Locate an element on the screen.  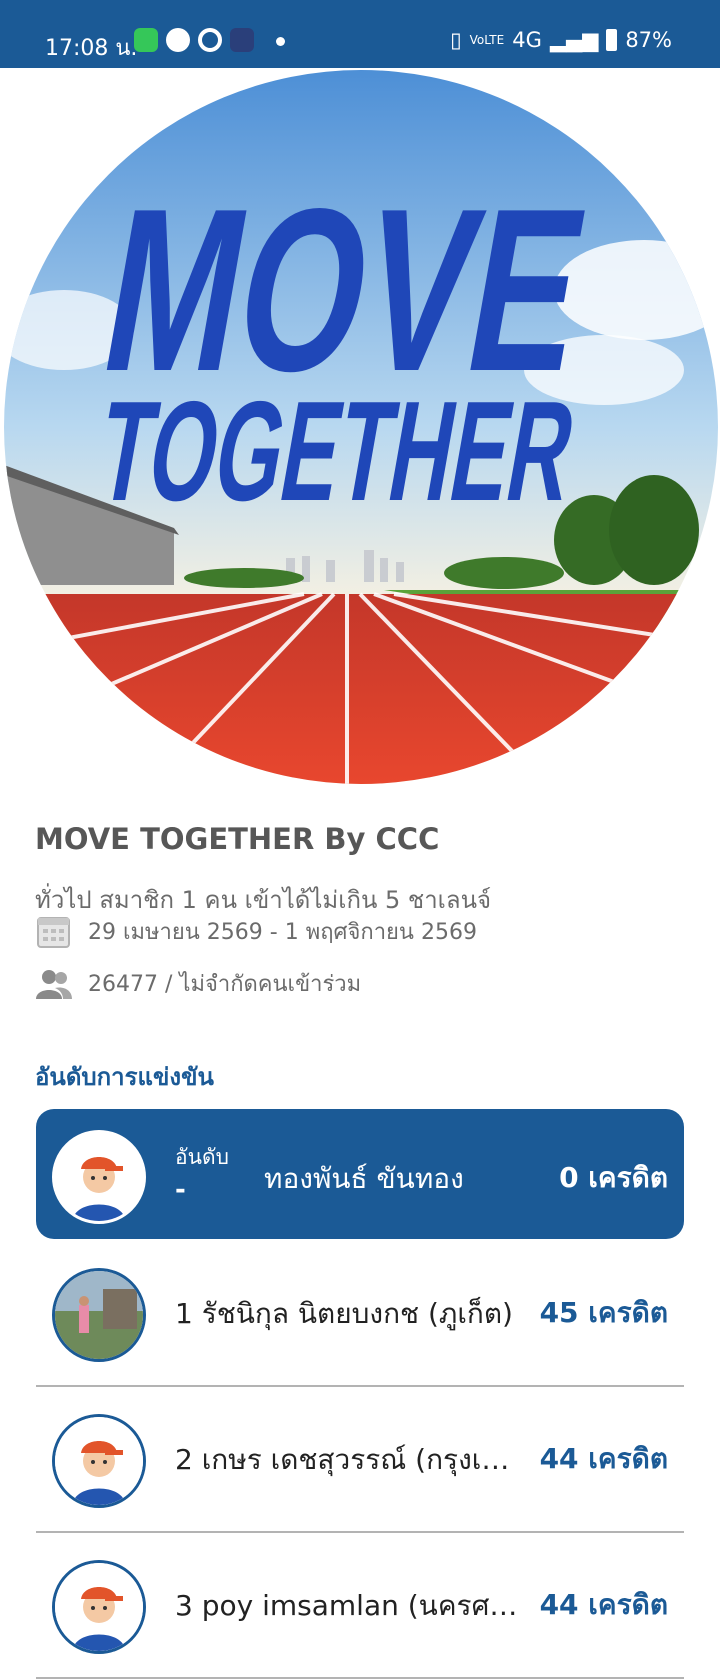
my-credits: 0 เครดิต is located at coordinates (613, 1177).